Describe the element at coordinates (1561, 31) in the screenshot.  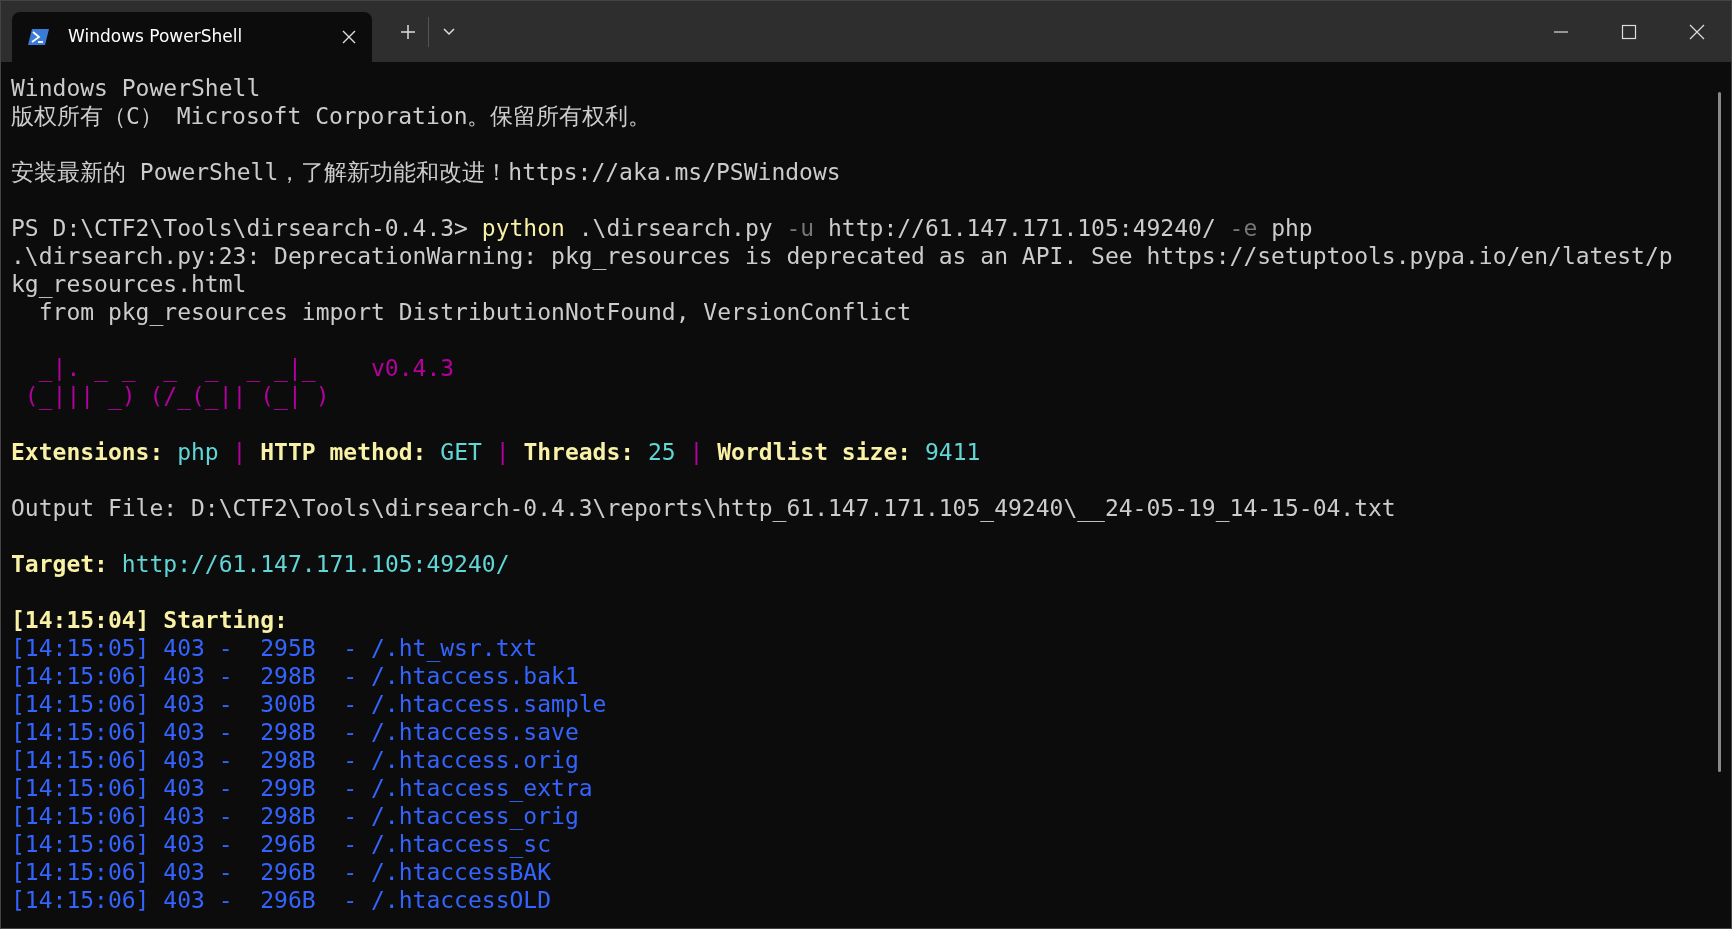
I see `minimize-icon` at that location.